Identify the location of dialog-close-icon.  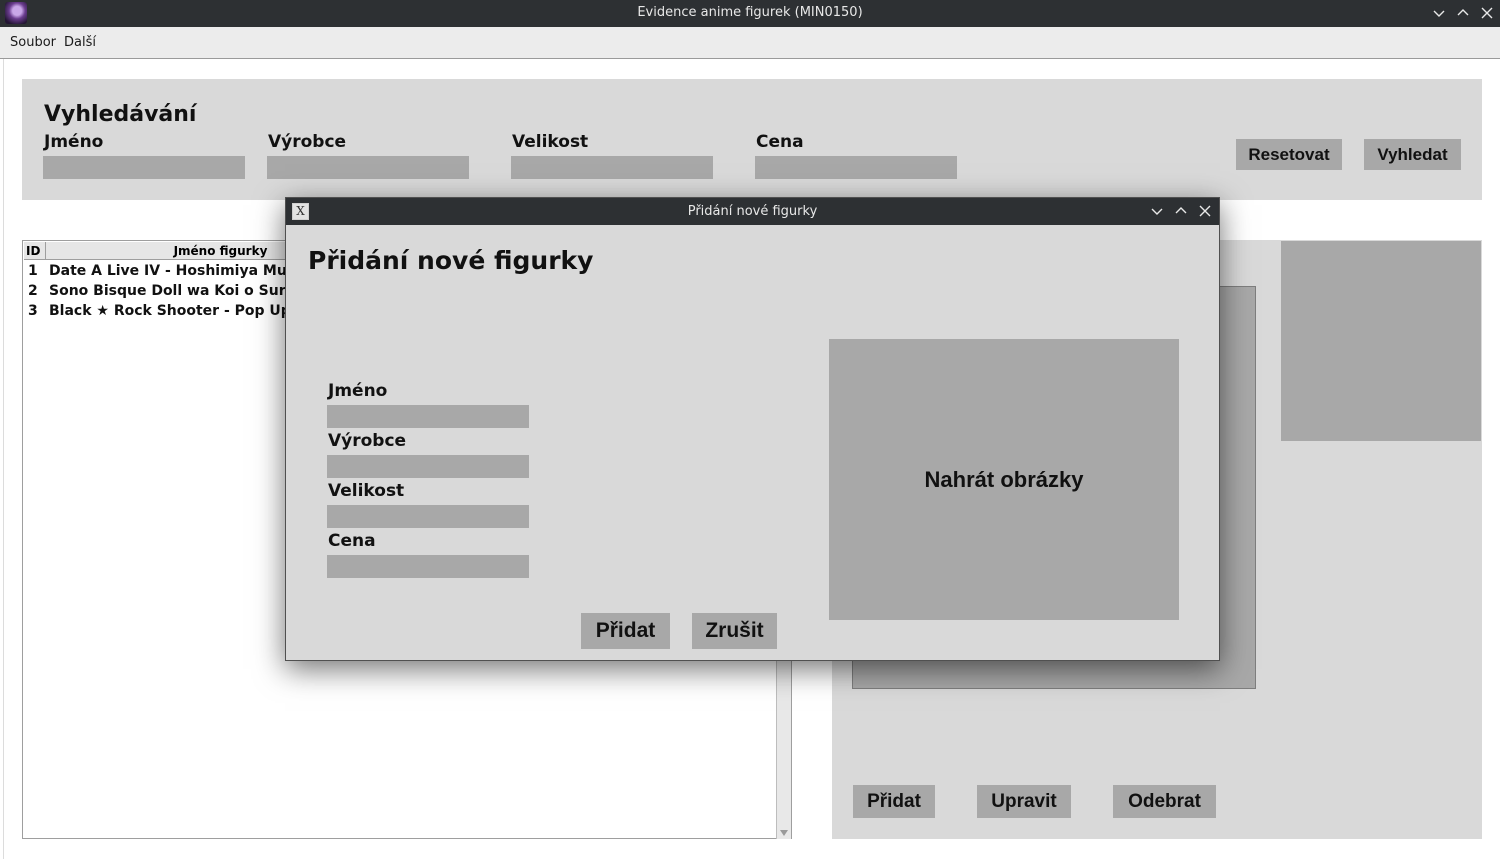
(1205, 211).